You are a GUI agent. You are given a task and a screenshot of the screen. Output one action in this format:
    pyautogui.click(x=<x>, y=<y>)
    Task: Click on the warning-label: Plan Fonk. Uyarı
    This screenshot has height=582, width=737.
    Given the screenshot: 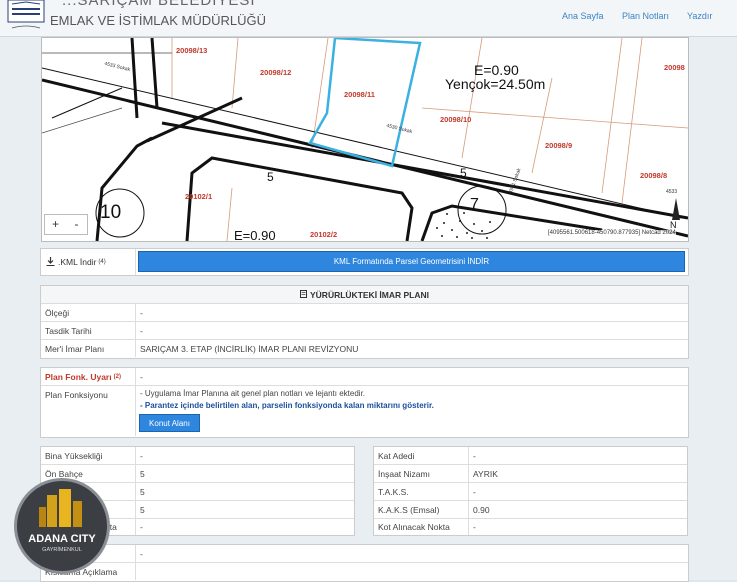 What is the action you would take?
    pyautogui.click(x=78, y=376)
    